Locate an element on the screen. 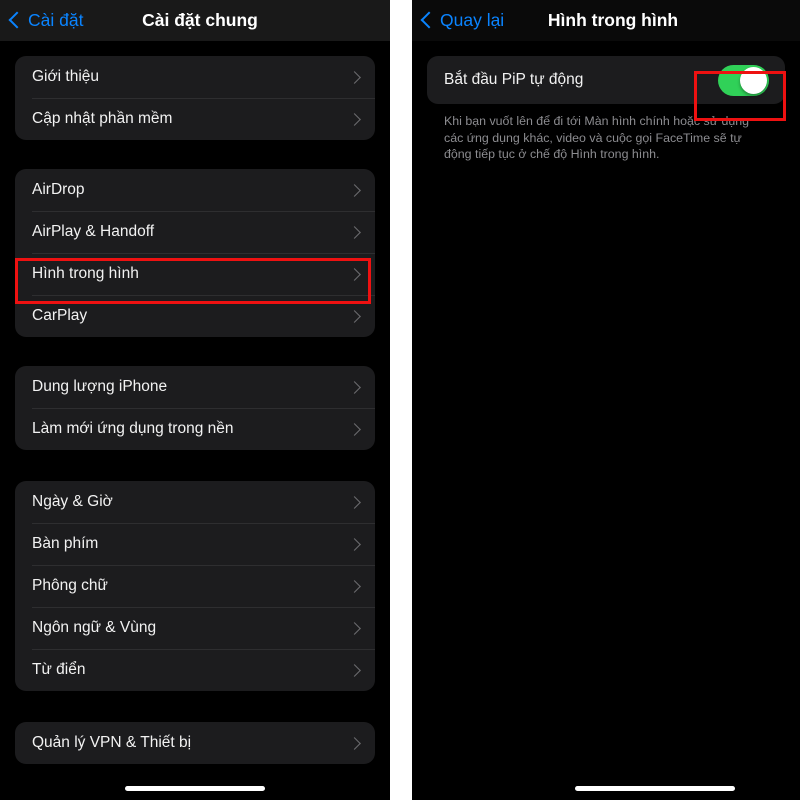 This screenshot has height=800, width=800. toggle-knob is located at coordinates (753, 80).